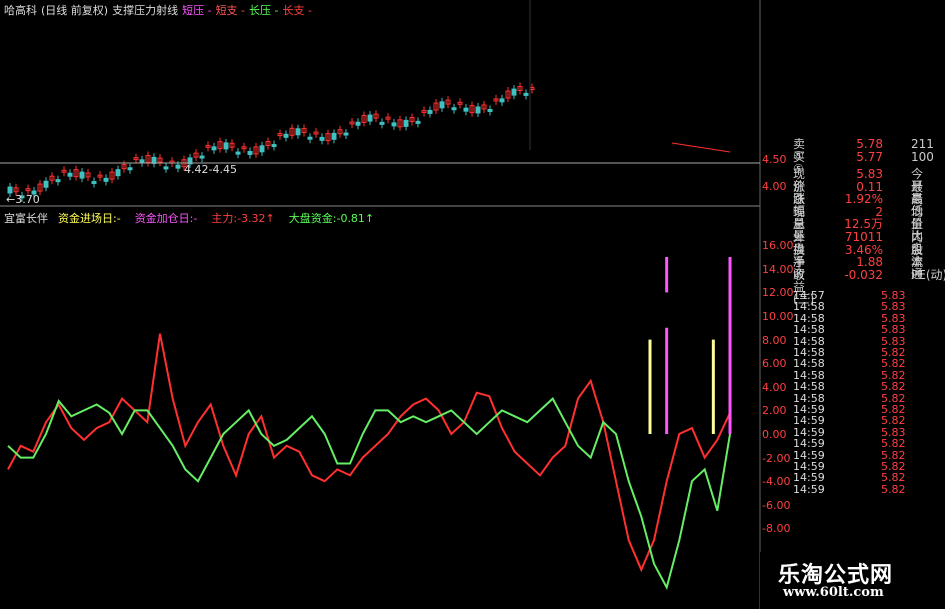  Describe the element at coordinates (774, 159) in the screenshot. I see `axis-tick-4.50: 4.50` at that location.